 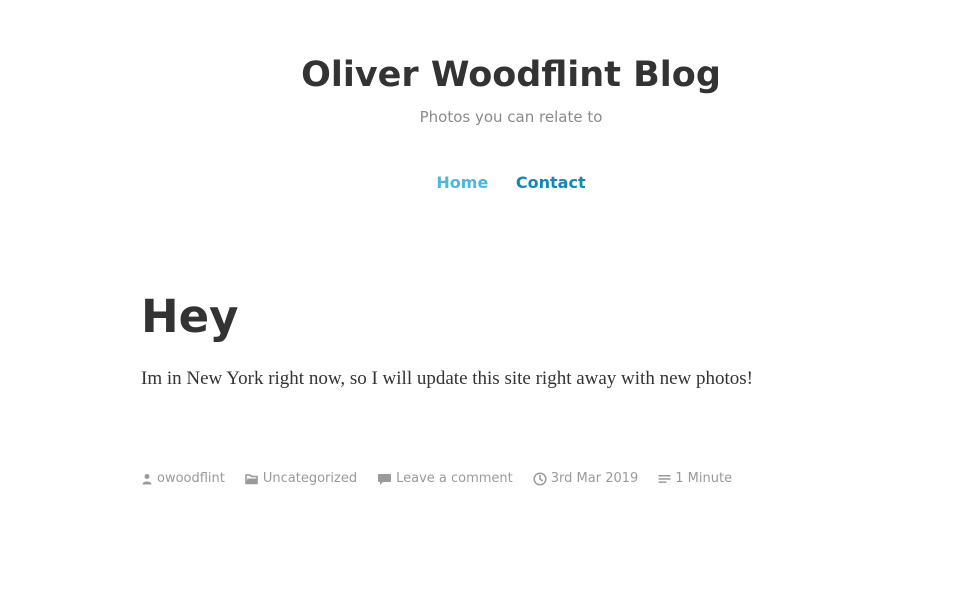 I want to click on meta-author: owoodflint, so click(x=183, y=479).